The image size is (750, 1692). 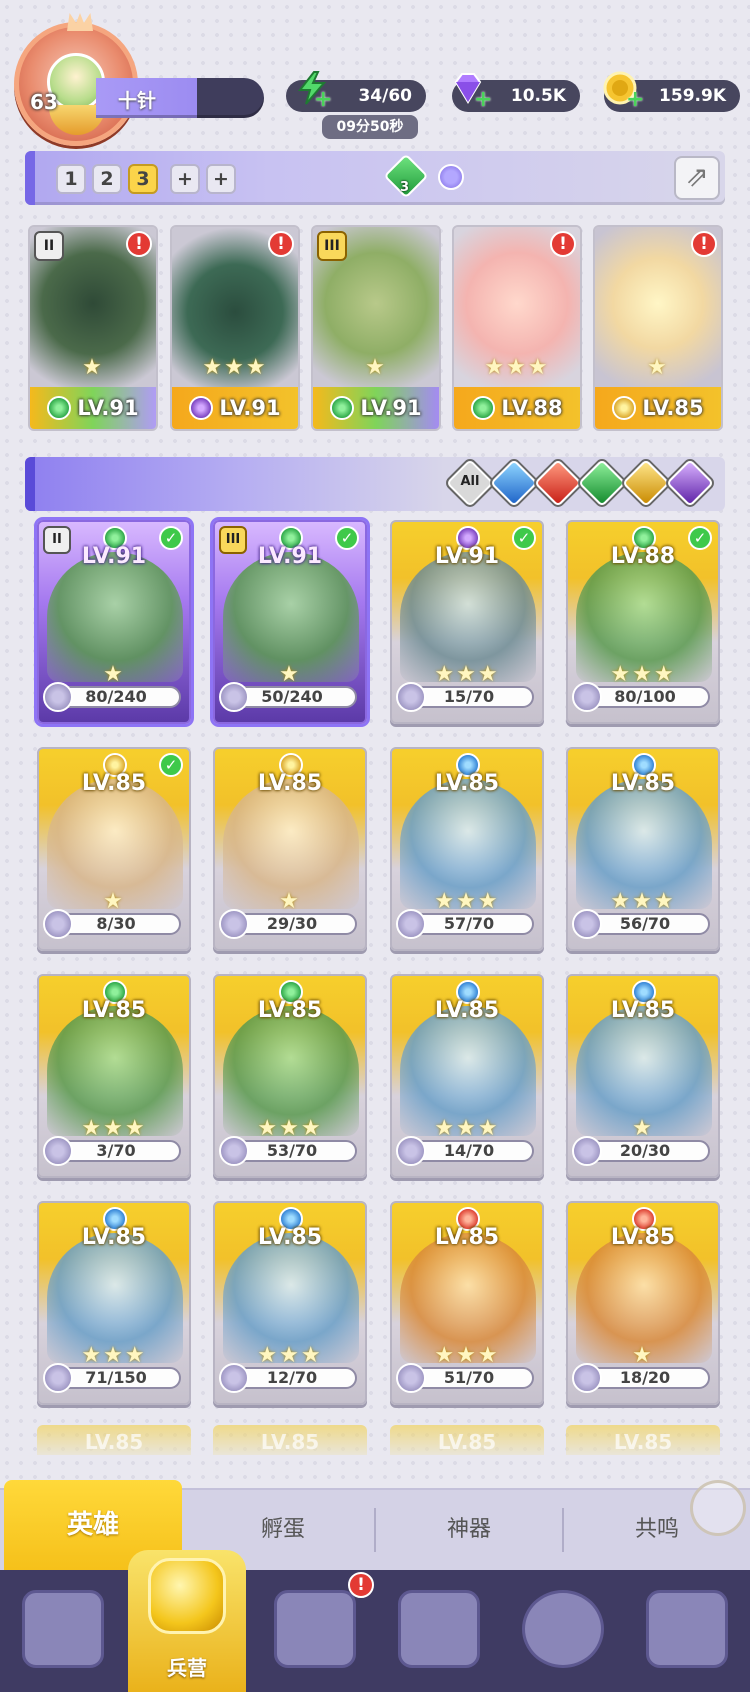 What do you see at coordinates (658, 328) in the screenshot?
I see `team-member-card-5: ! ★ LV.85` at bounding box center [658, 328].